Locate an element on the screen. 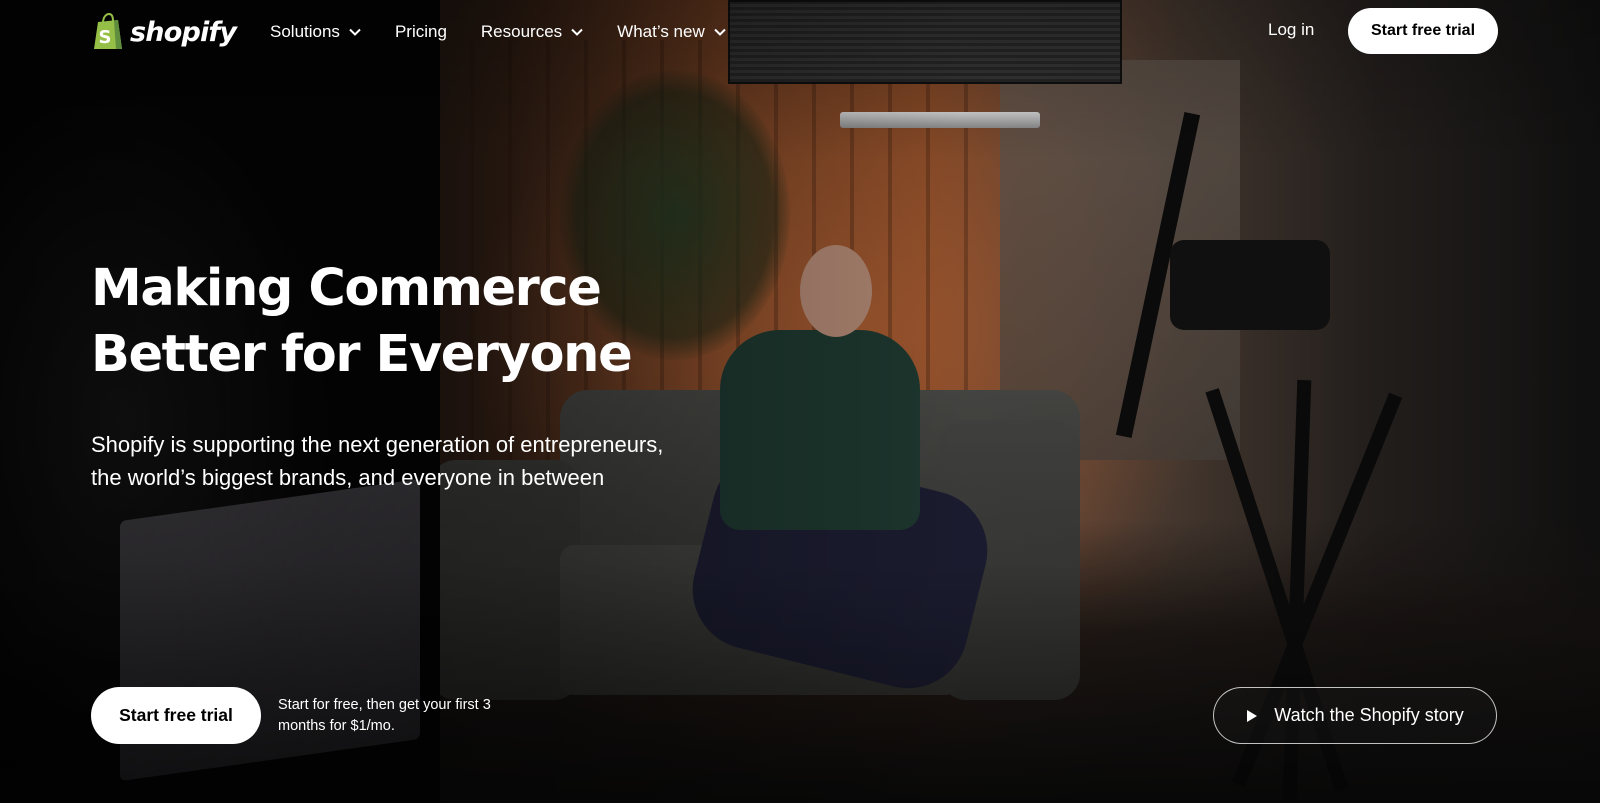  nav-solutions-label: Solutions is located at coordinates (305, 31).